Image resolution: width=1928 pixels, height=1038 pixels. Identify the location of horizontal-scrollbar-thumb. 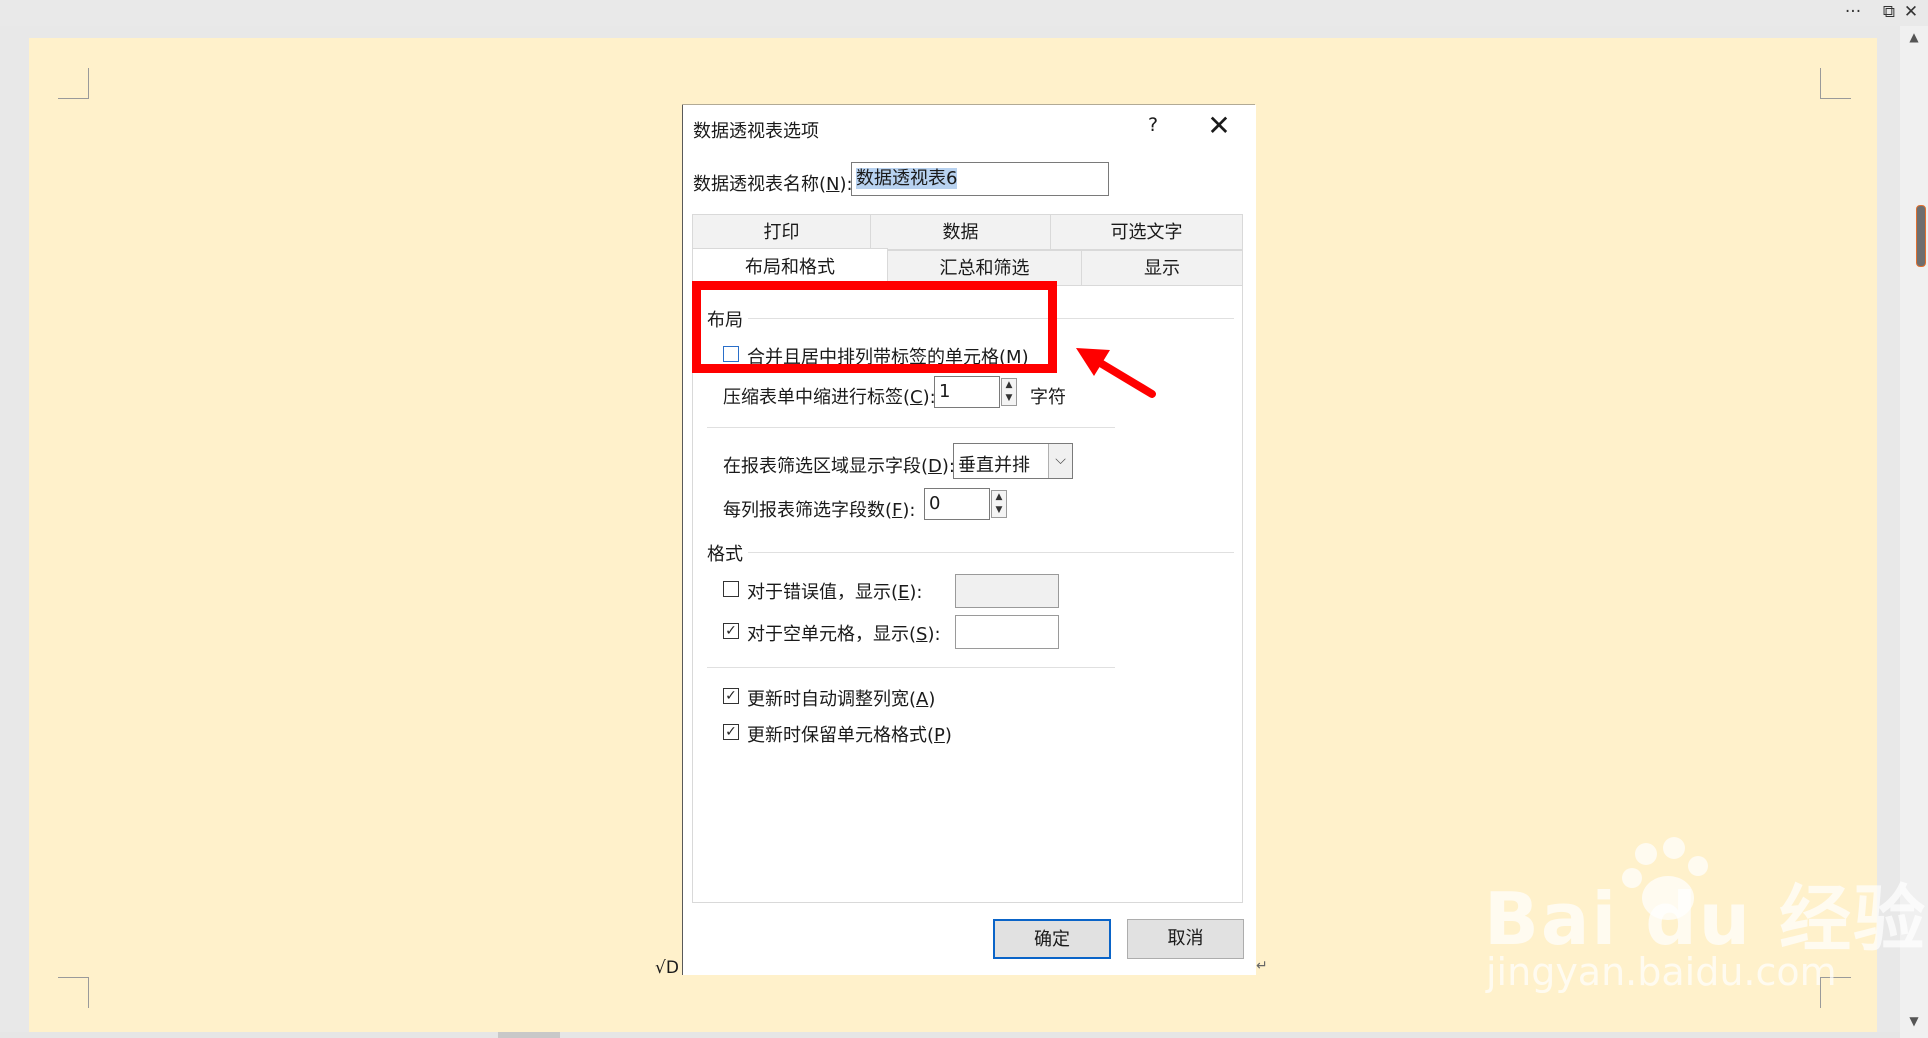
(529, 1035).